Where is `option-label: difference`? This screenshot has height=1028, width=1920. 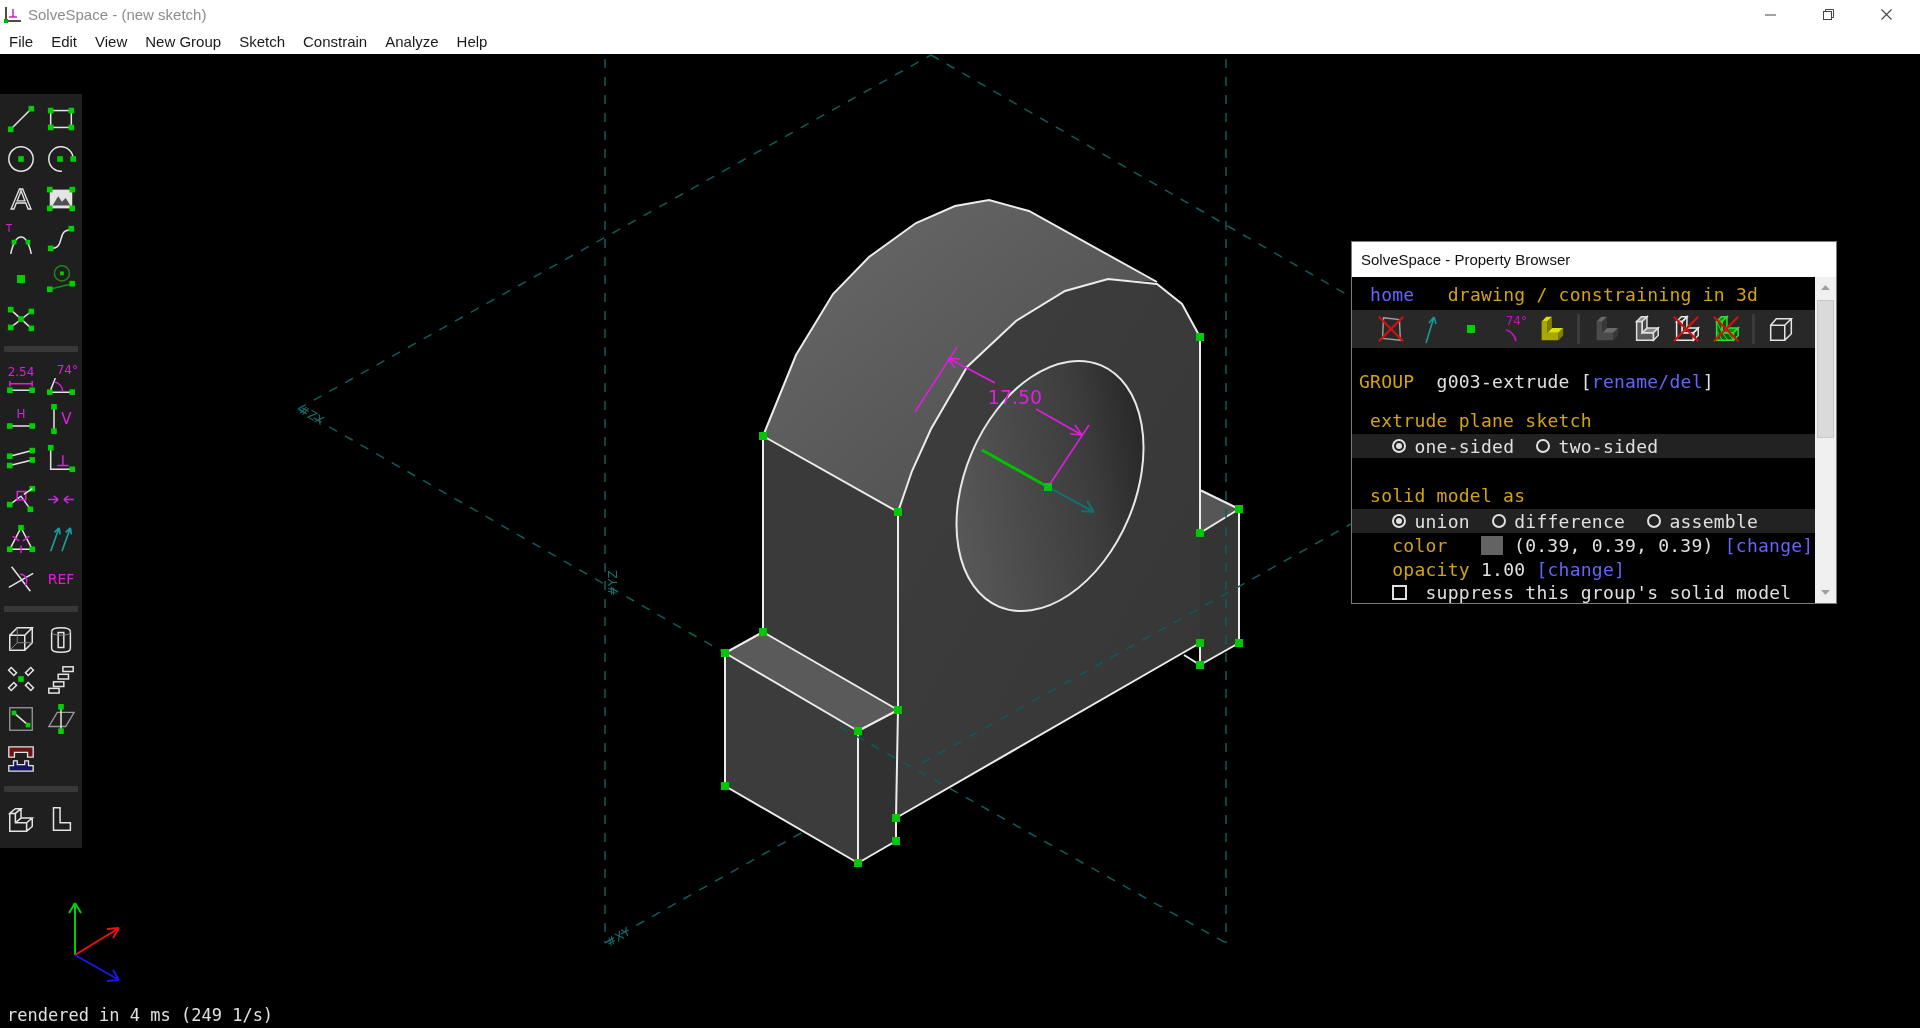
option-label: difference is located at coordinates (1570, 521).